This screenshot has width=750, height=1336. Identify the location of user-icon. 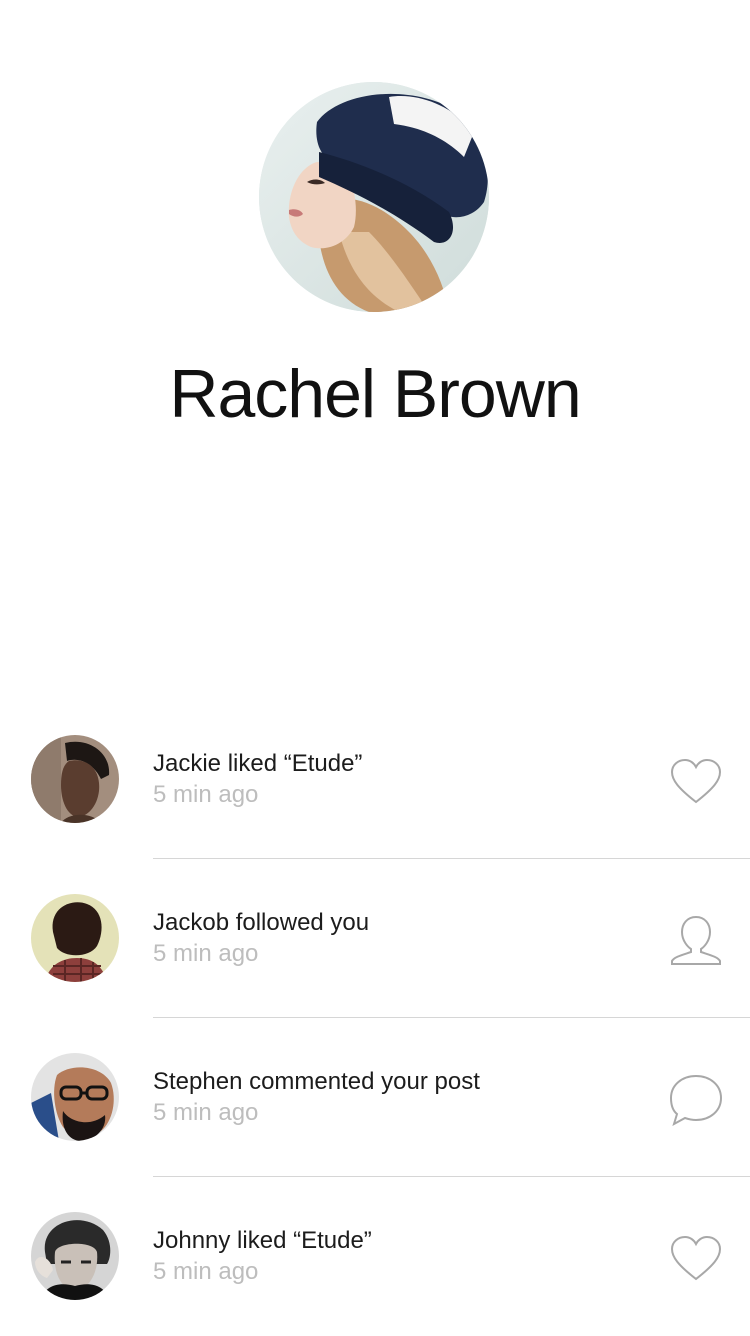
(696, 941).